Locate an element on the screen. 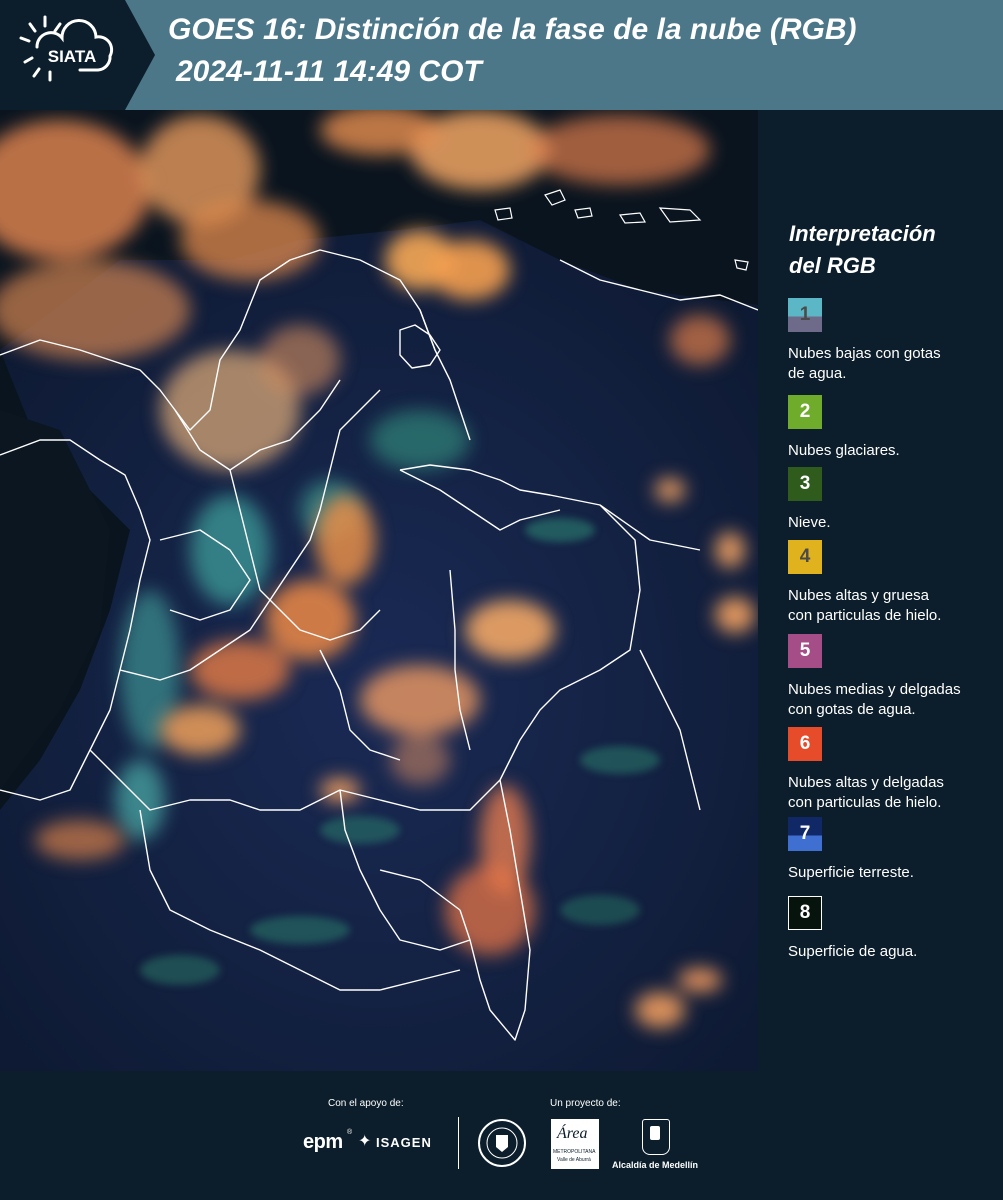 The image size is (1003, 1200). legend-number: 6 is located at coordinates (805, 743).